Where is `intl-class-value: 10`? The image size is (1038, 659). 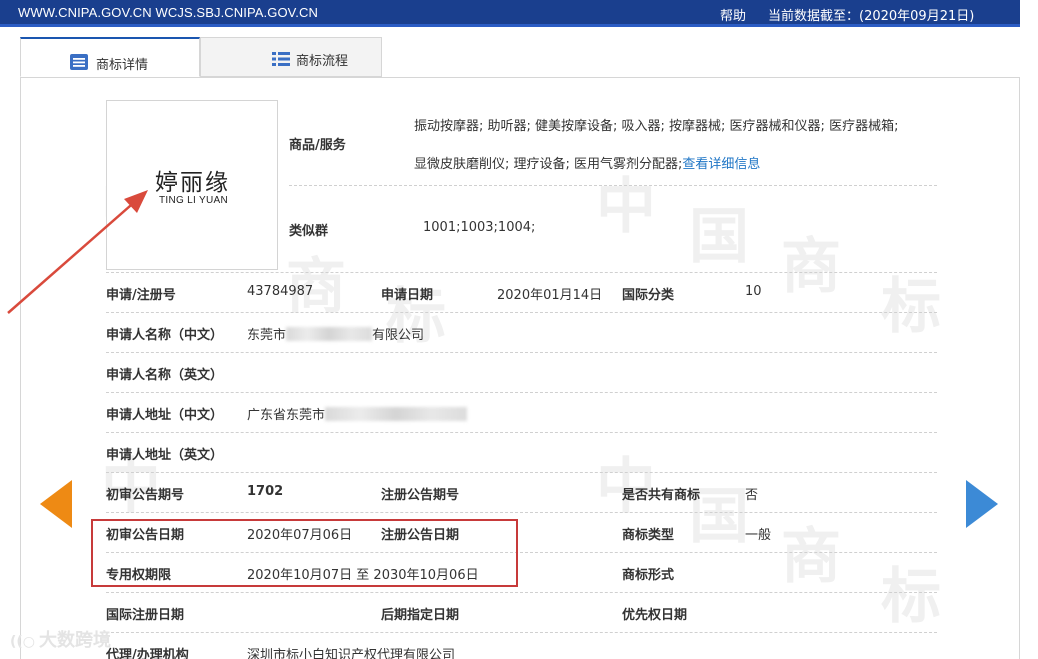 intl-class-value: 10 is located at coordinates (753, 291).